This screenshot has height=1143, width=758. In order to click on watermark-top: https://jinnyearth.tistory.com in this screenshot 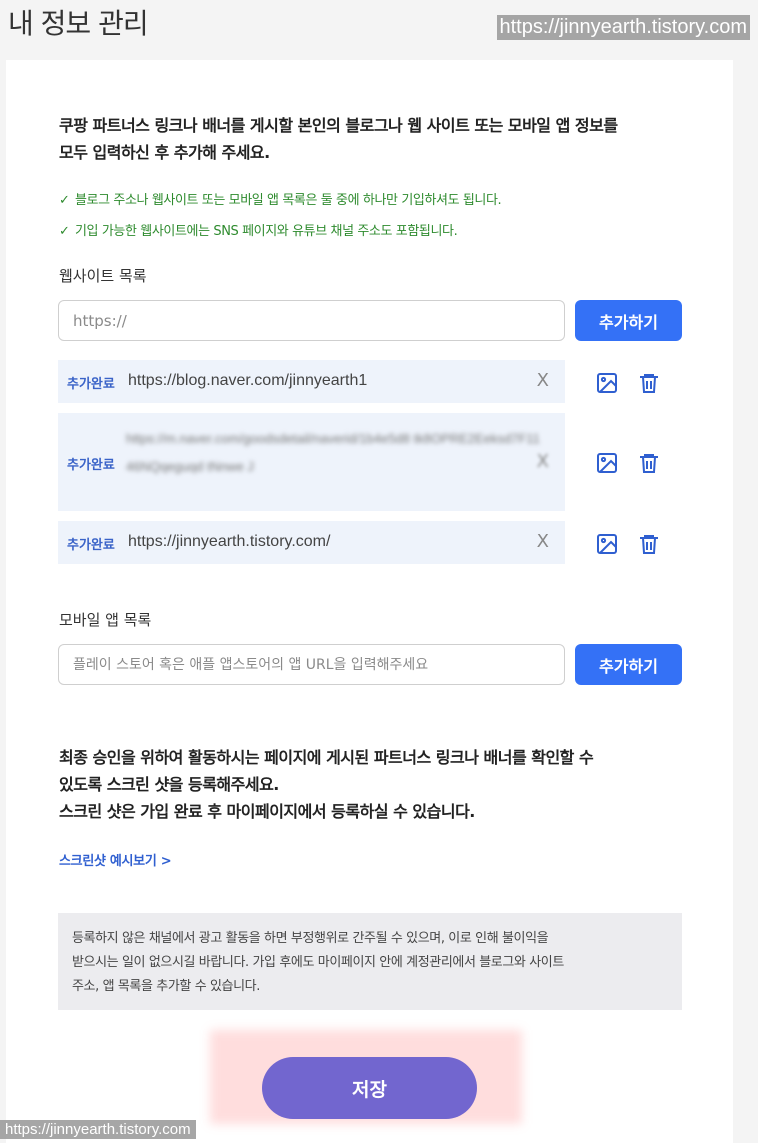, I will do `click(623, 27)`.